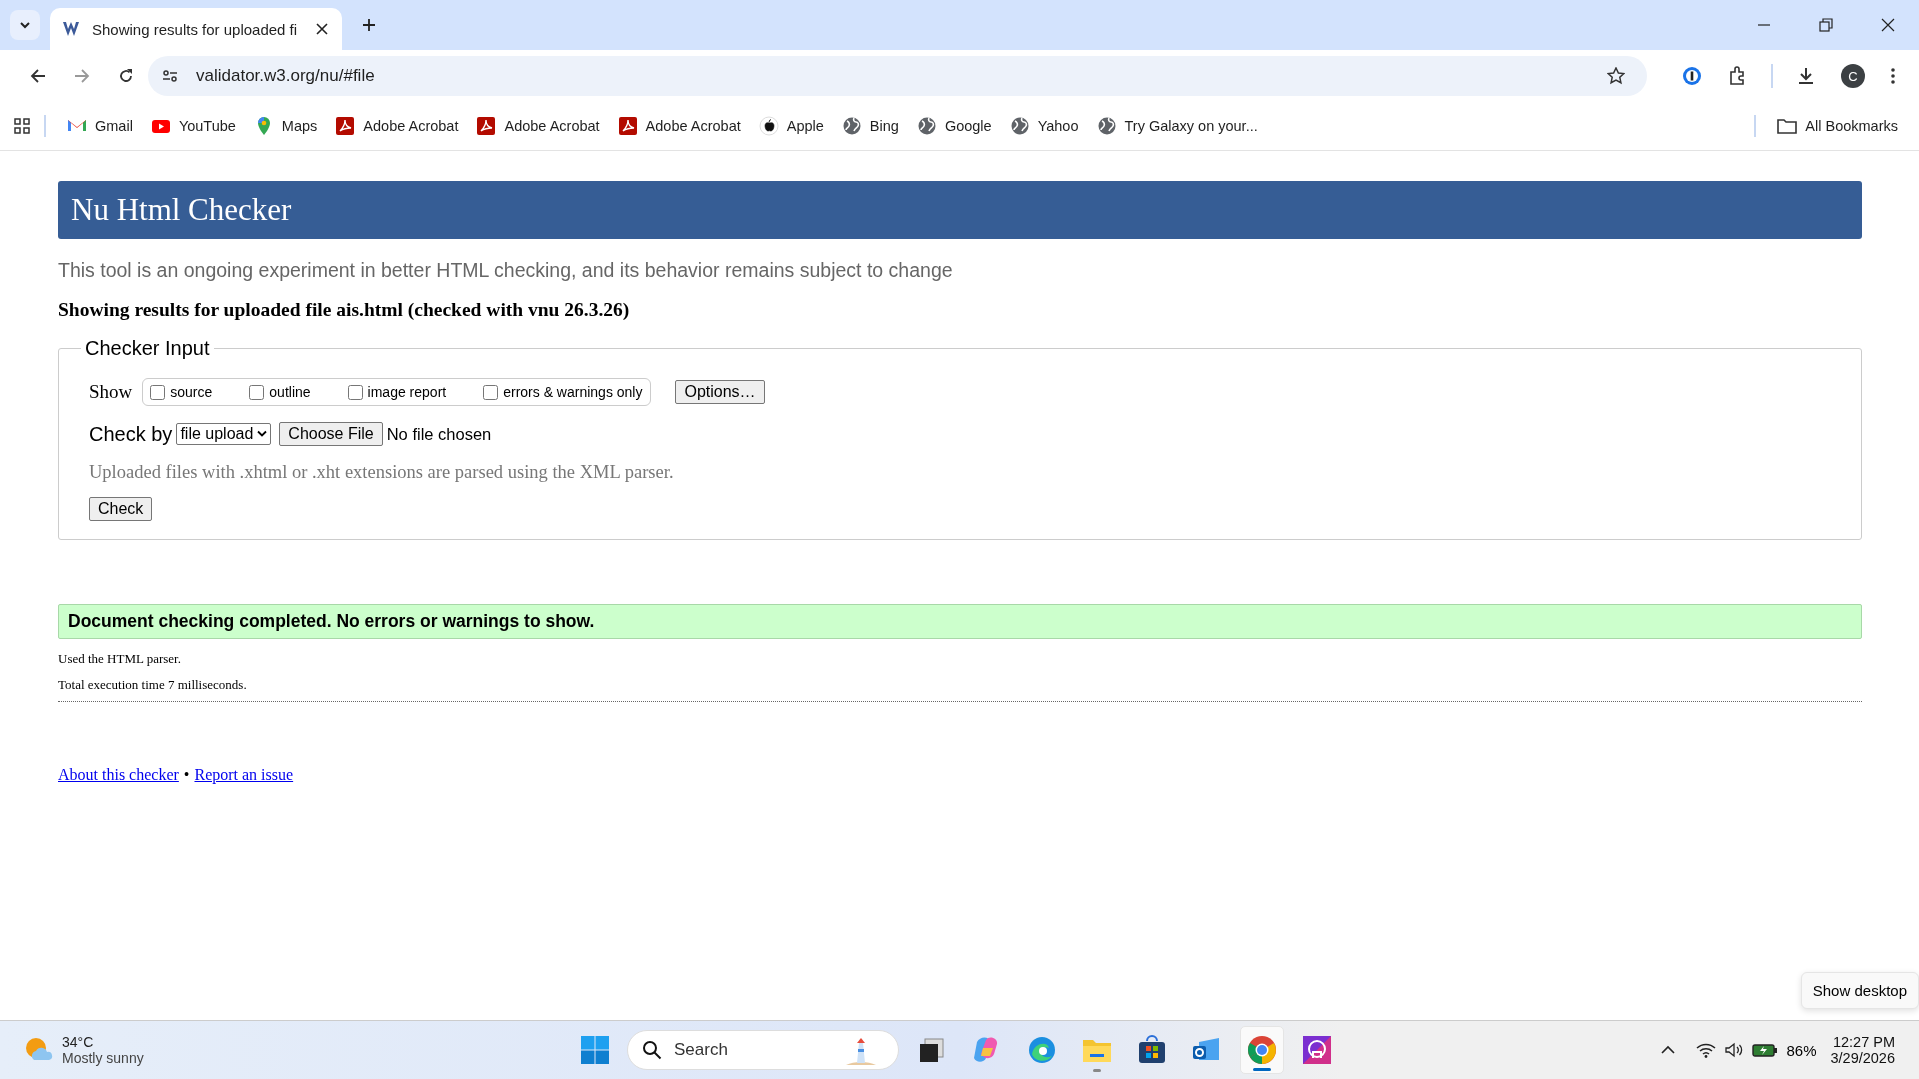  What do you see at coordinates (1806, 76) in the screenshot?
I see `download-icon` at bounding box center [1806, 76].